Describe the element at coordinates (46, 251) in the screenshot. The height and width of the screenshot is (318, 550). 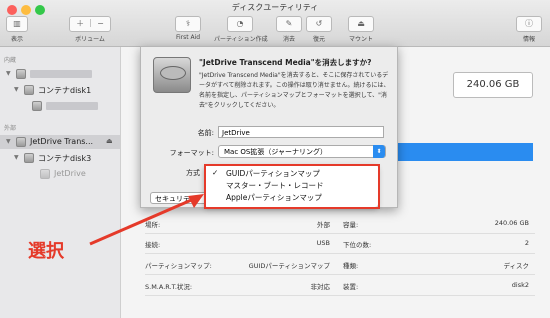
I see `annotation-label: 選択` at that location.